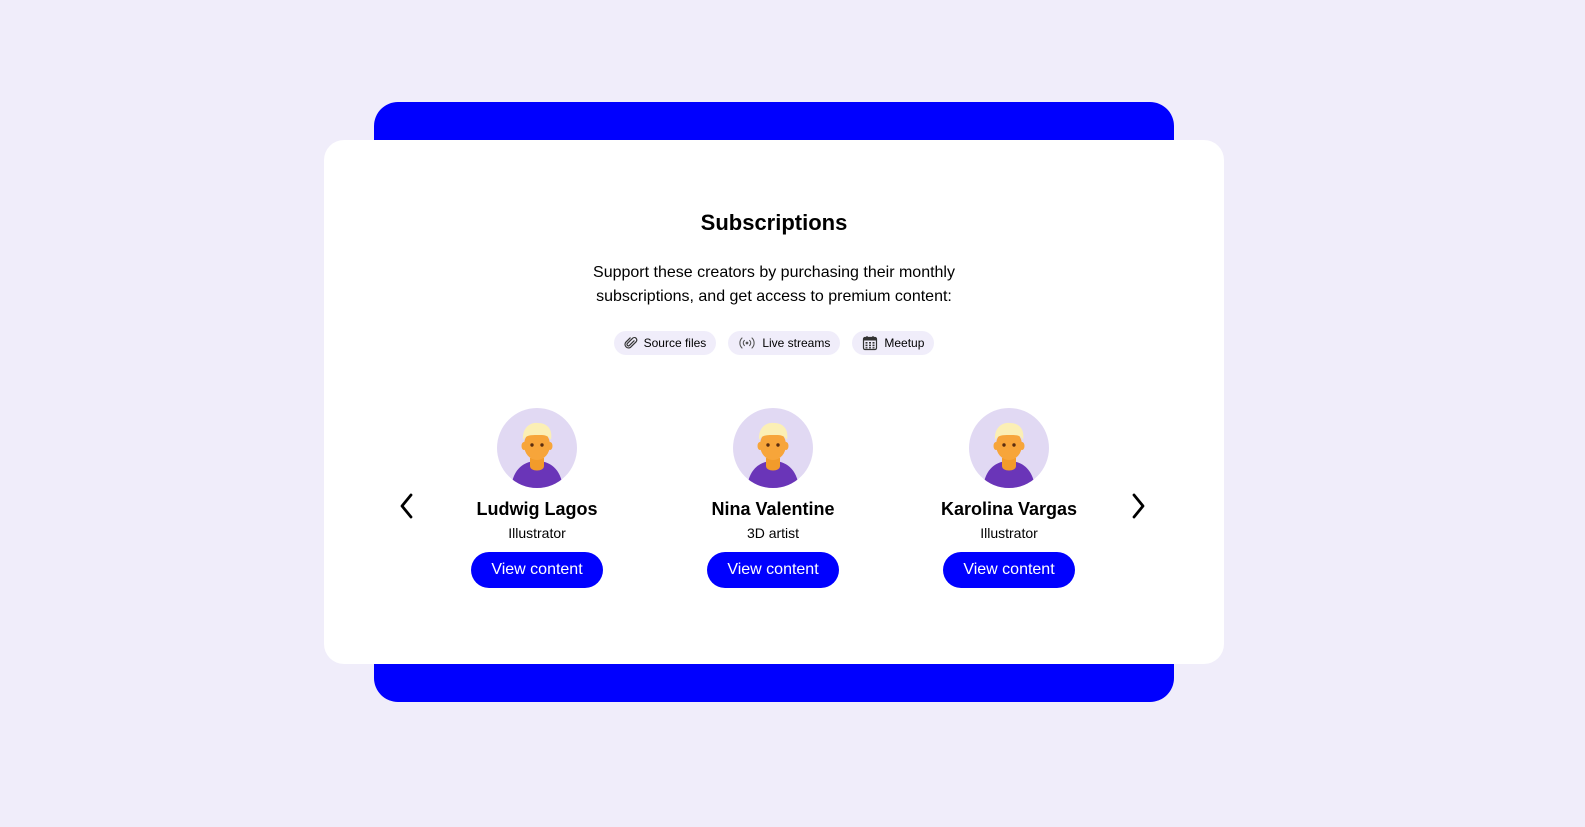 The width and height of the screenshot is (1585, 827). Describe the element at coordinates (870, 343) in the screenshot. I see `calendar-icon` at that location.